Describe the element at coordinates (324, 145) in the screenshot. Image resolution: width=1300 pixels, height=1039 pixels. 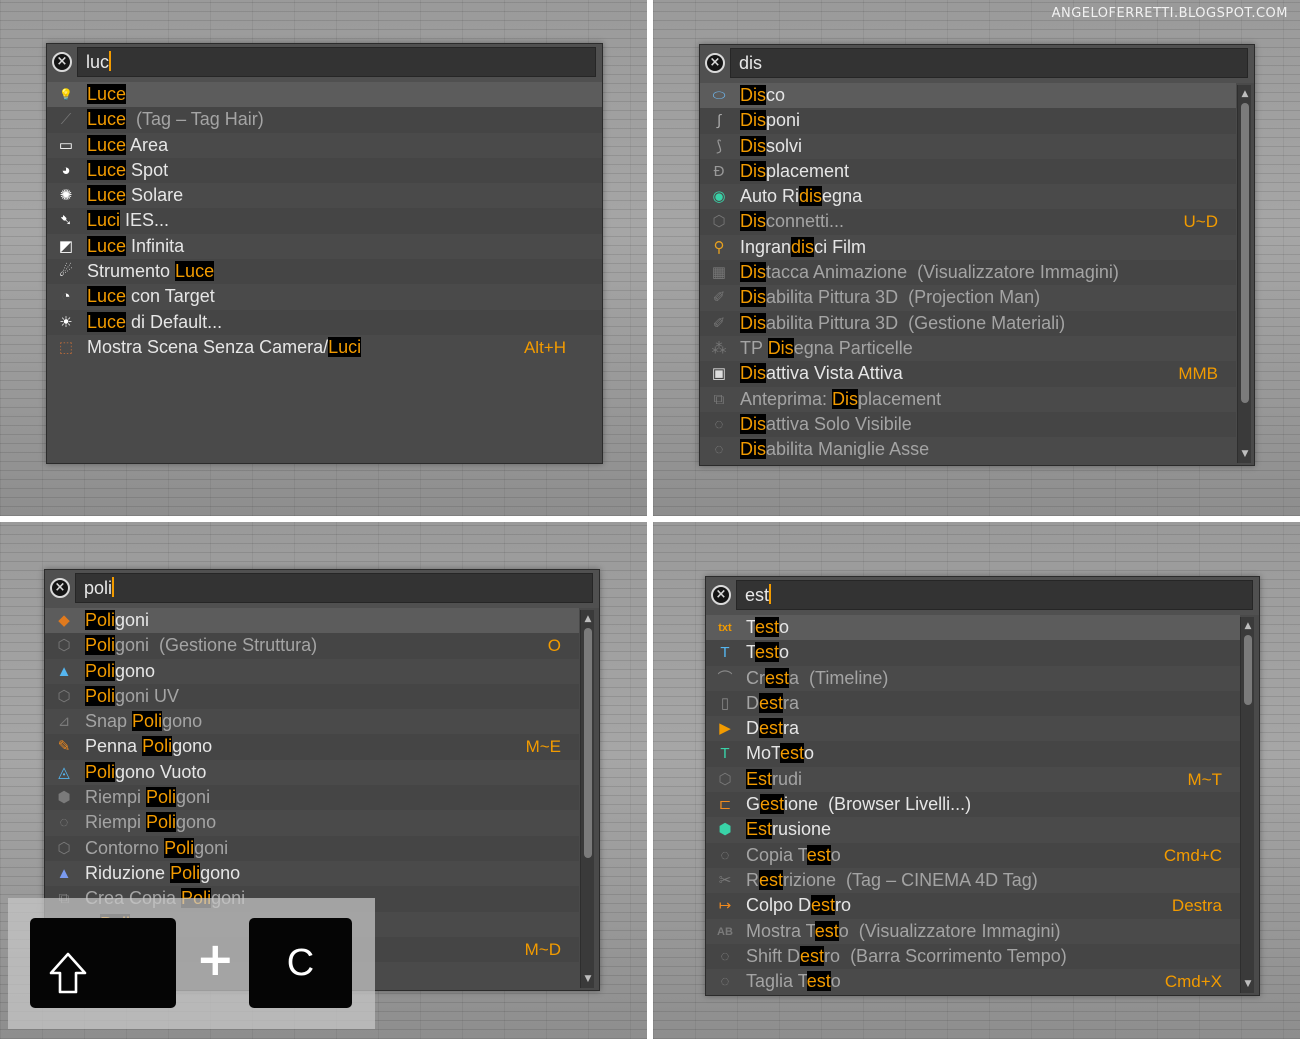
I see `result-item: ▭ Luce Area` at that location.